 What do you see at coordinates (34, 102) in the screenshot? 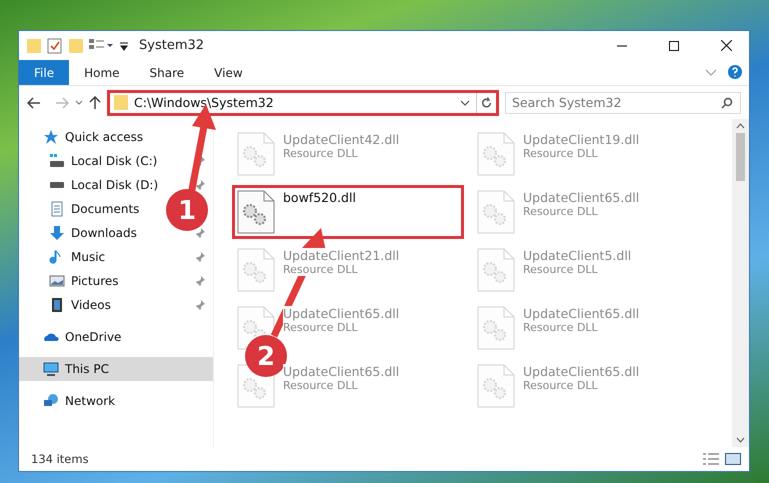
I see `back-arrow-icon` at bounding box center [34, 102].